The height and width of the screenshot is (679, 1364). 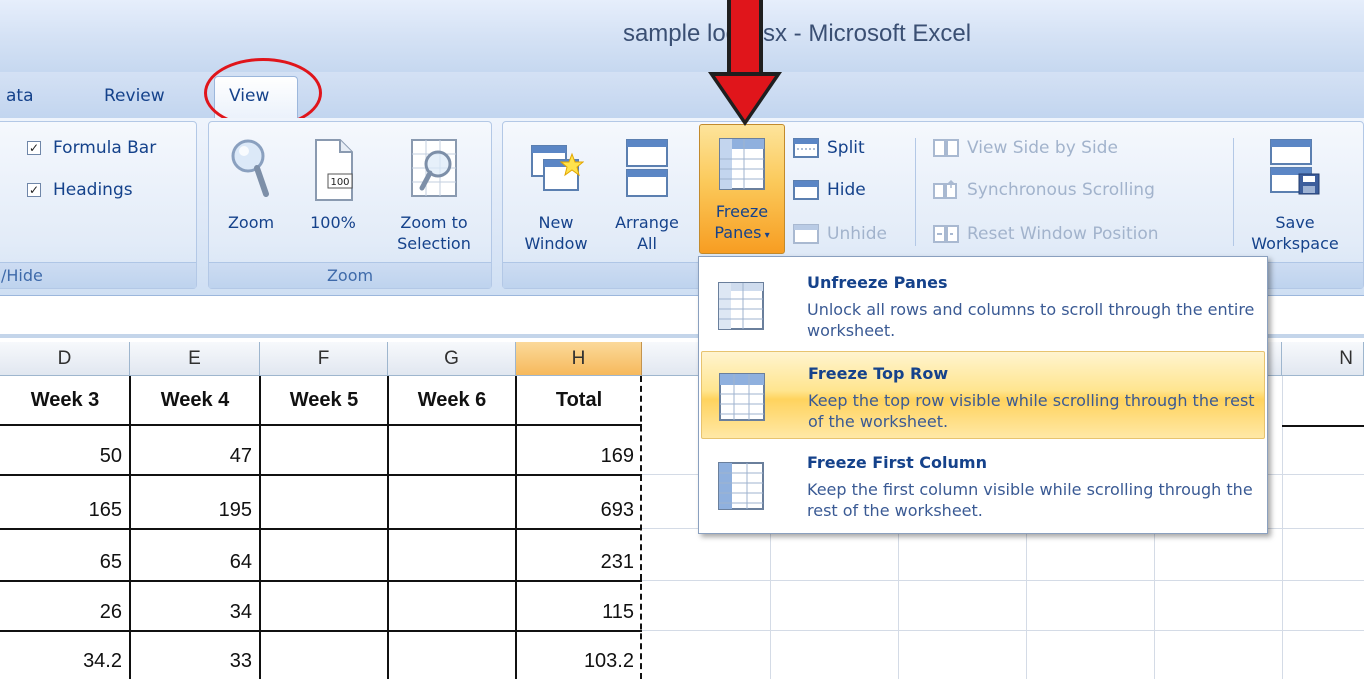 I want to click on cell-week4-header: Week 4, so click(x=195, y=400).